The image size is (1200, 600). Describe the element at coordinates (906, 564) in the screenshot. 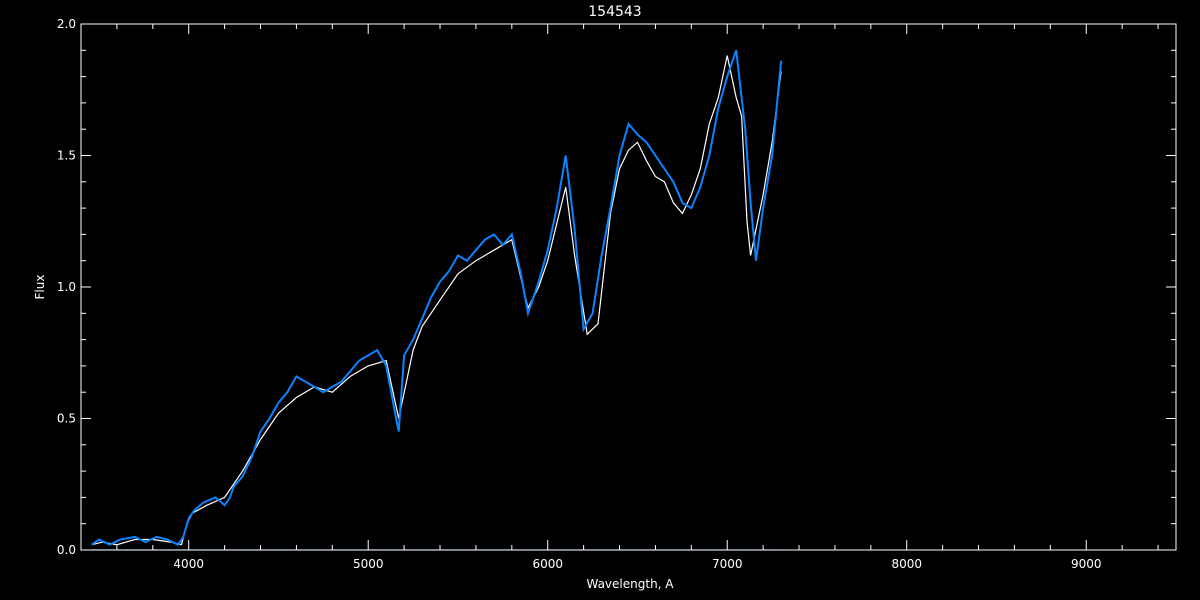

I see `x-tick-label: 8000` at that location.